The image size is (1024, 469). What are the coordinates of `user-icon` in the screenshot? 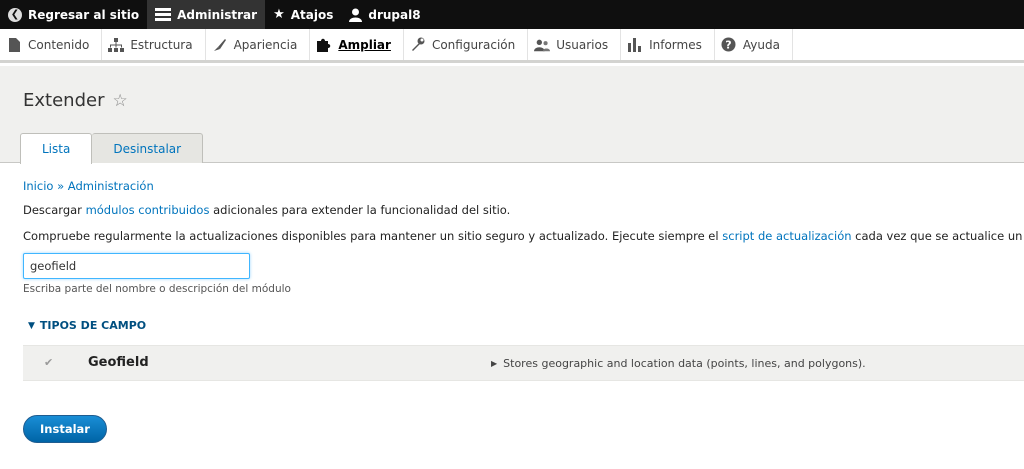 It's located at (356, 15).